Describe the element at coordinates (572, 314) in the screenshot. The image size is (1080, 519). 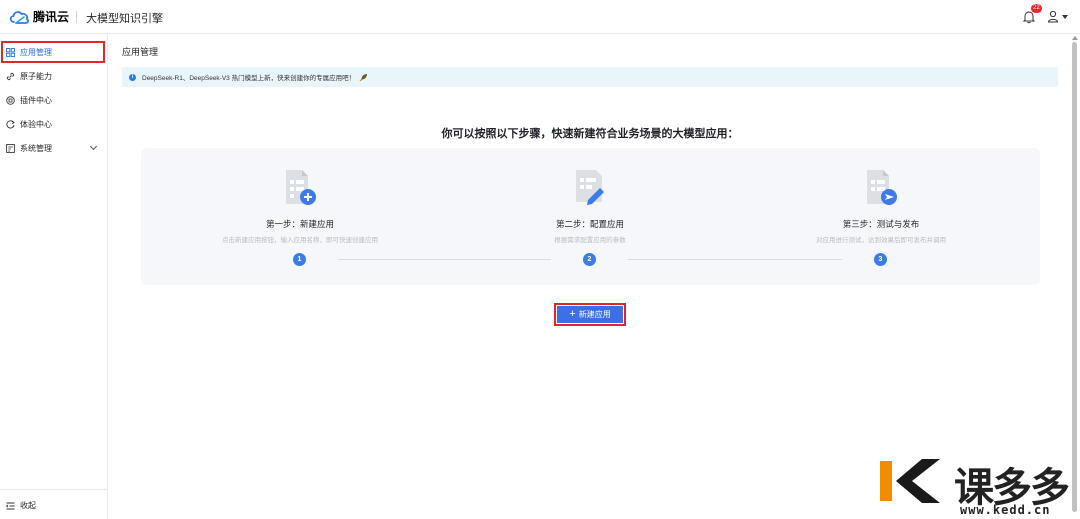
I see `plus-icon: +` at that location.